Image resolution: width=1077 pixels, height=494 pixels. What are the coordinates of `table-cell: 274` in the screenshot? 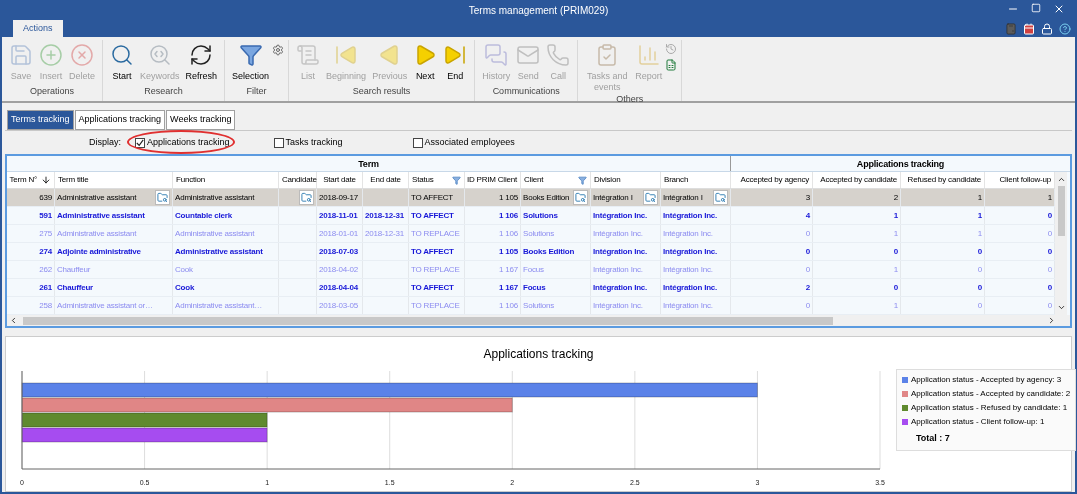 It's located at (45, 251).